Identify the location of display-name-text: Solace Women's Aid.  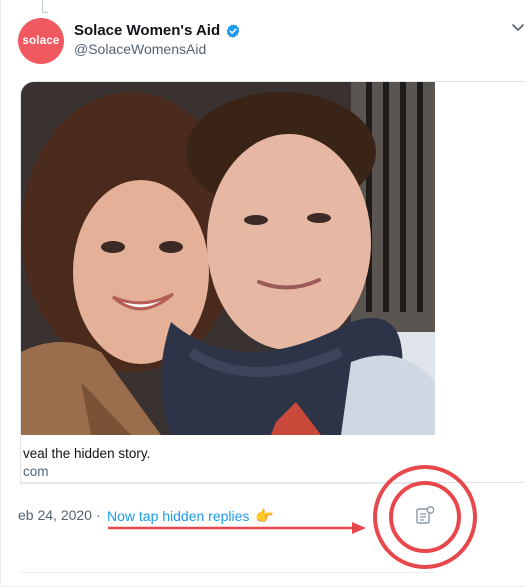
(147, 30).